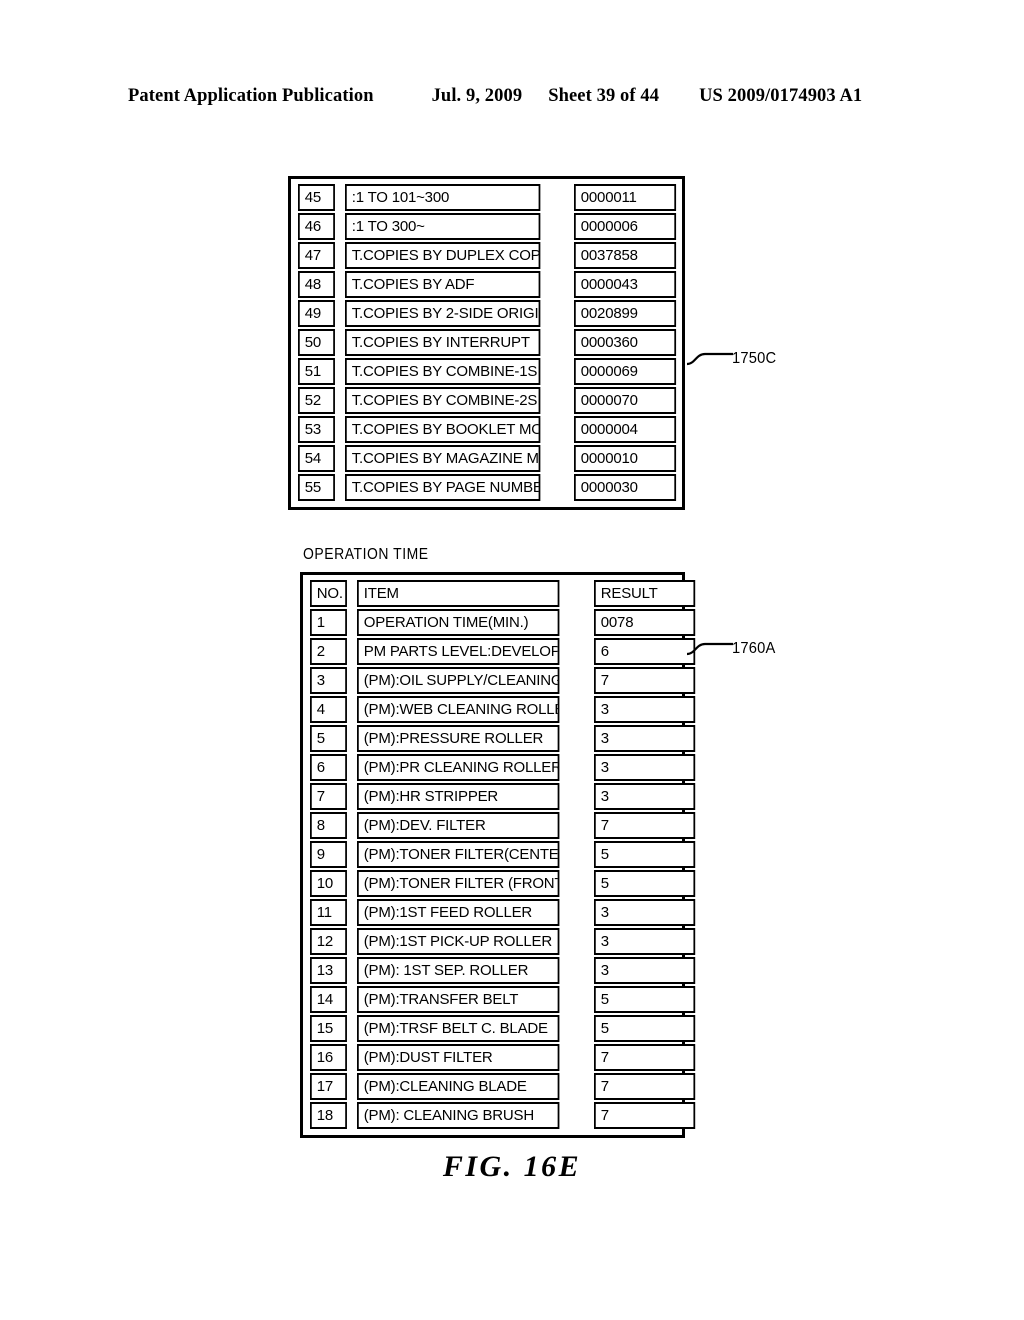  I want to click on cell-result-text: 0037858, so click(609, 255).